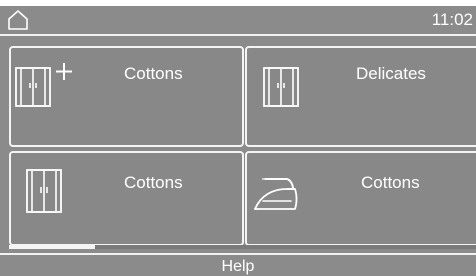  What do you see at coordinates (452, 19) in the screenshot?
I see `clock: 11:02` at bounding box center [452, 19].